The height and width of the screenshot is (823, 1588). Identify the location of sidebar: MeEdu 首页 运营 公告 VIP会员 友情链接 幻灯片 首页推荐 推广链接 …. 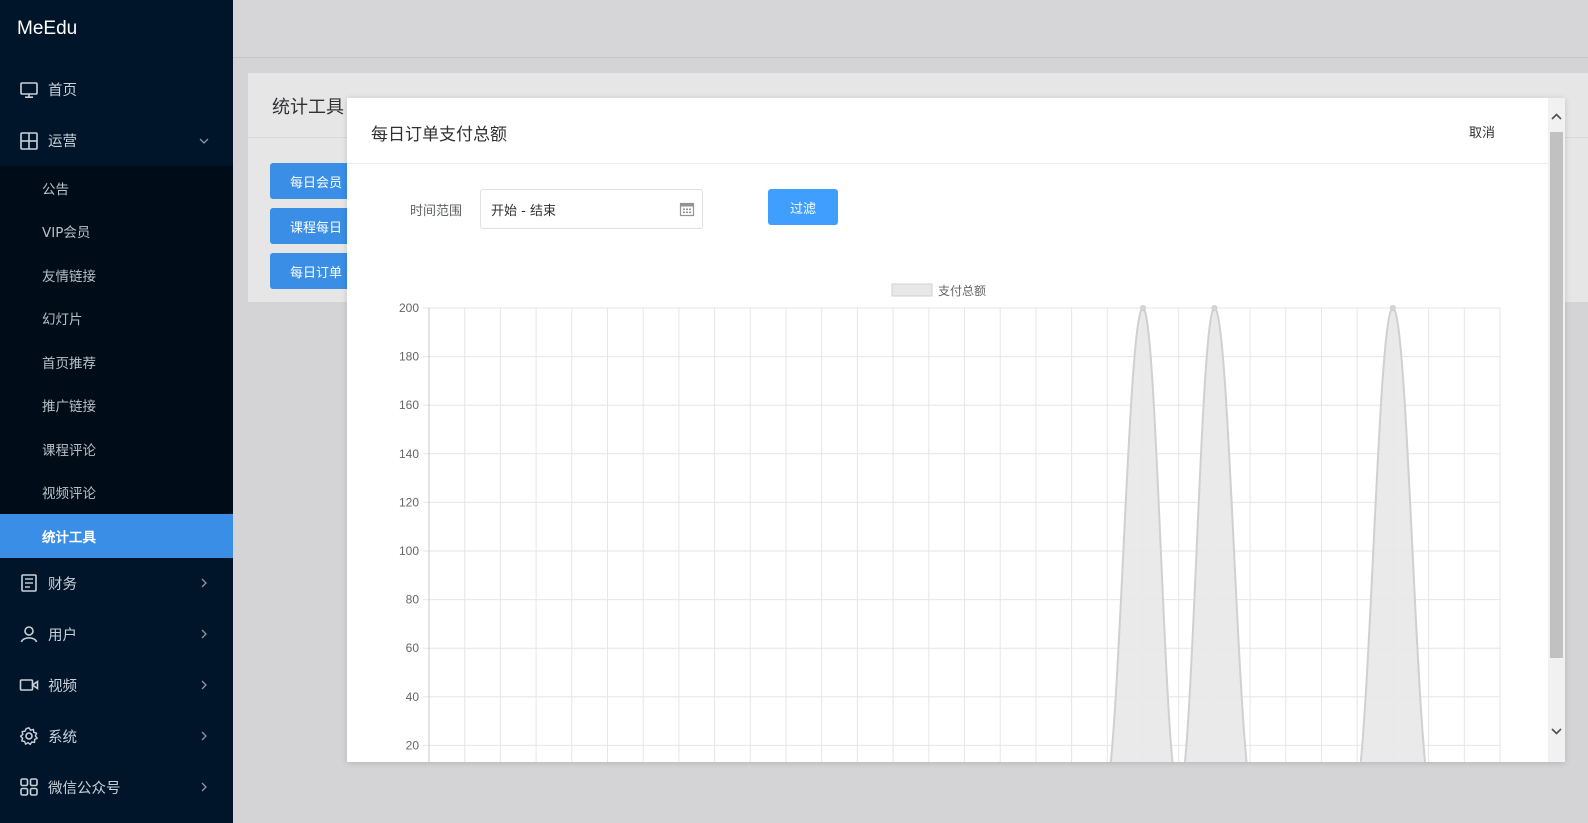
(116, 411).